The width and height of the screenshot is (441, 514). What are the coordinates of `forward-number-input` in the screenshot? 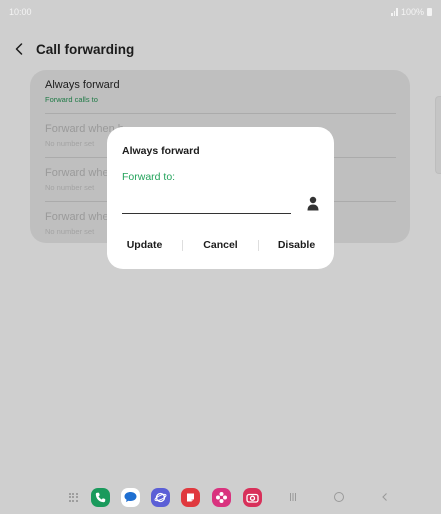 It's located at (206, 204).